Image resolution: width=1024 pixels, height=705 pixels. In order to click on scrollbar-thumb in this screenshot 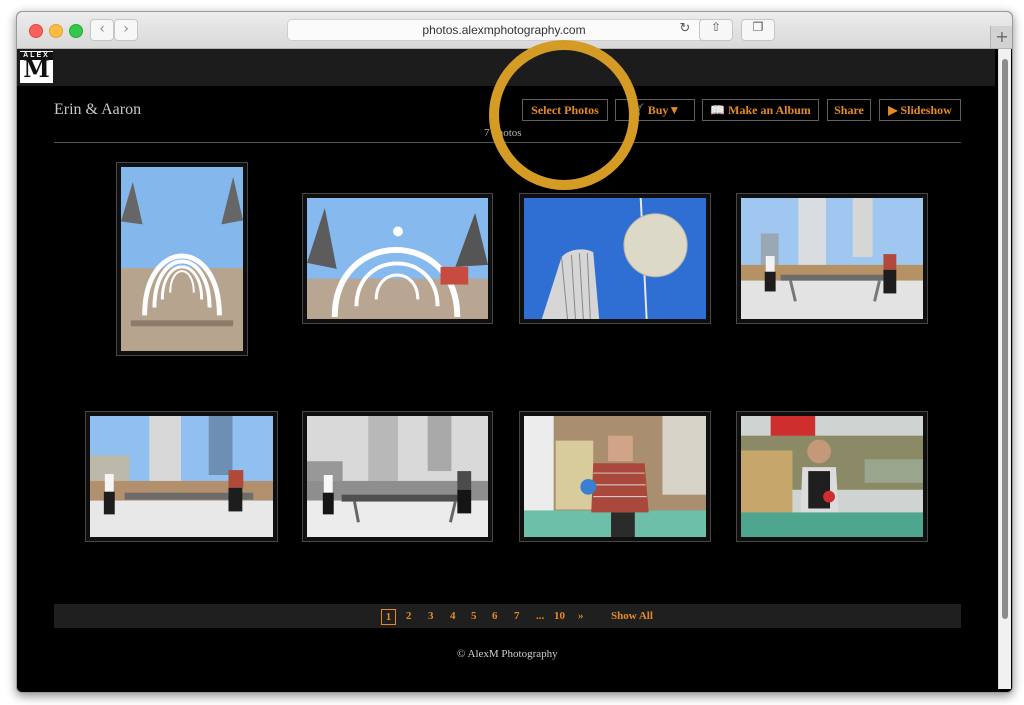, I will do `click(1005, 339)`.